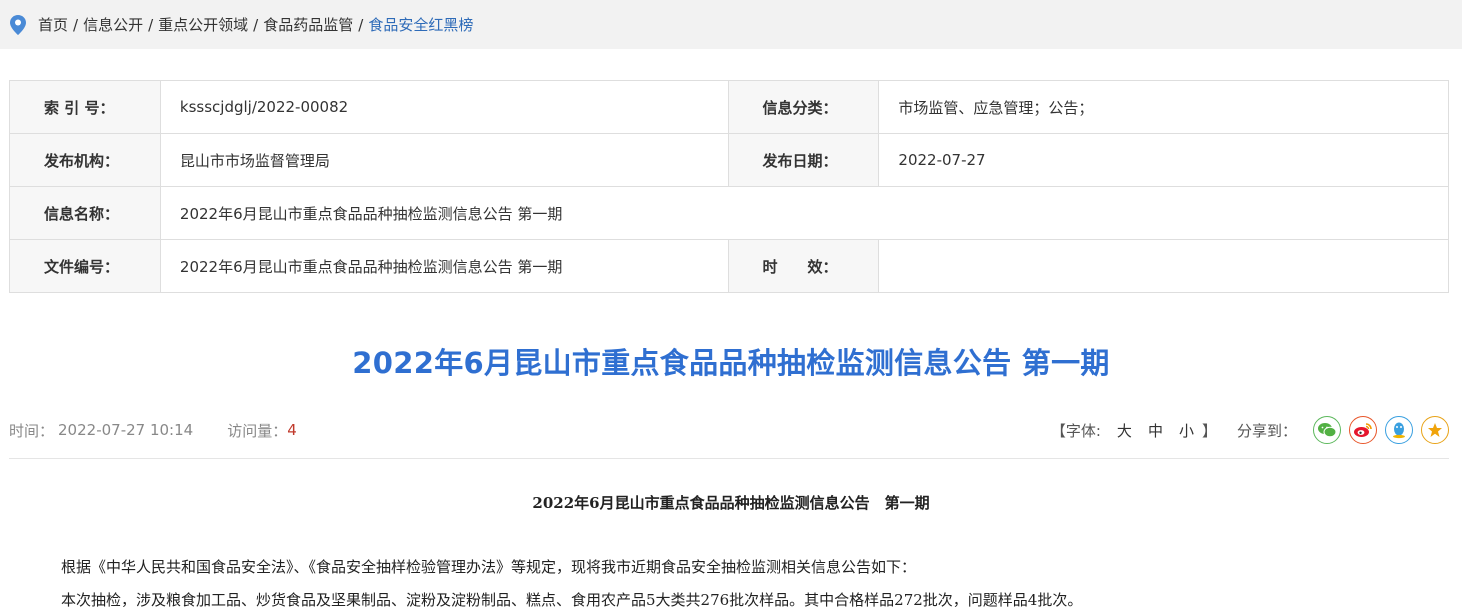 The width and height of the screenshot is (1462, 616). Describe the element at coordinates (444, 107) in the screenshot. I see `index-value: kssscjdglj/2022-00082` at that location.